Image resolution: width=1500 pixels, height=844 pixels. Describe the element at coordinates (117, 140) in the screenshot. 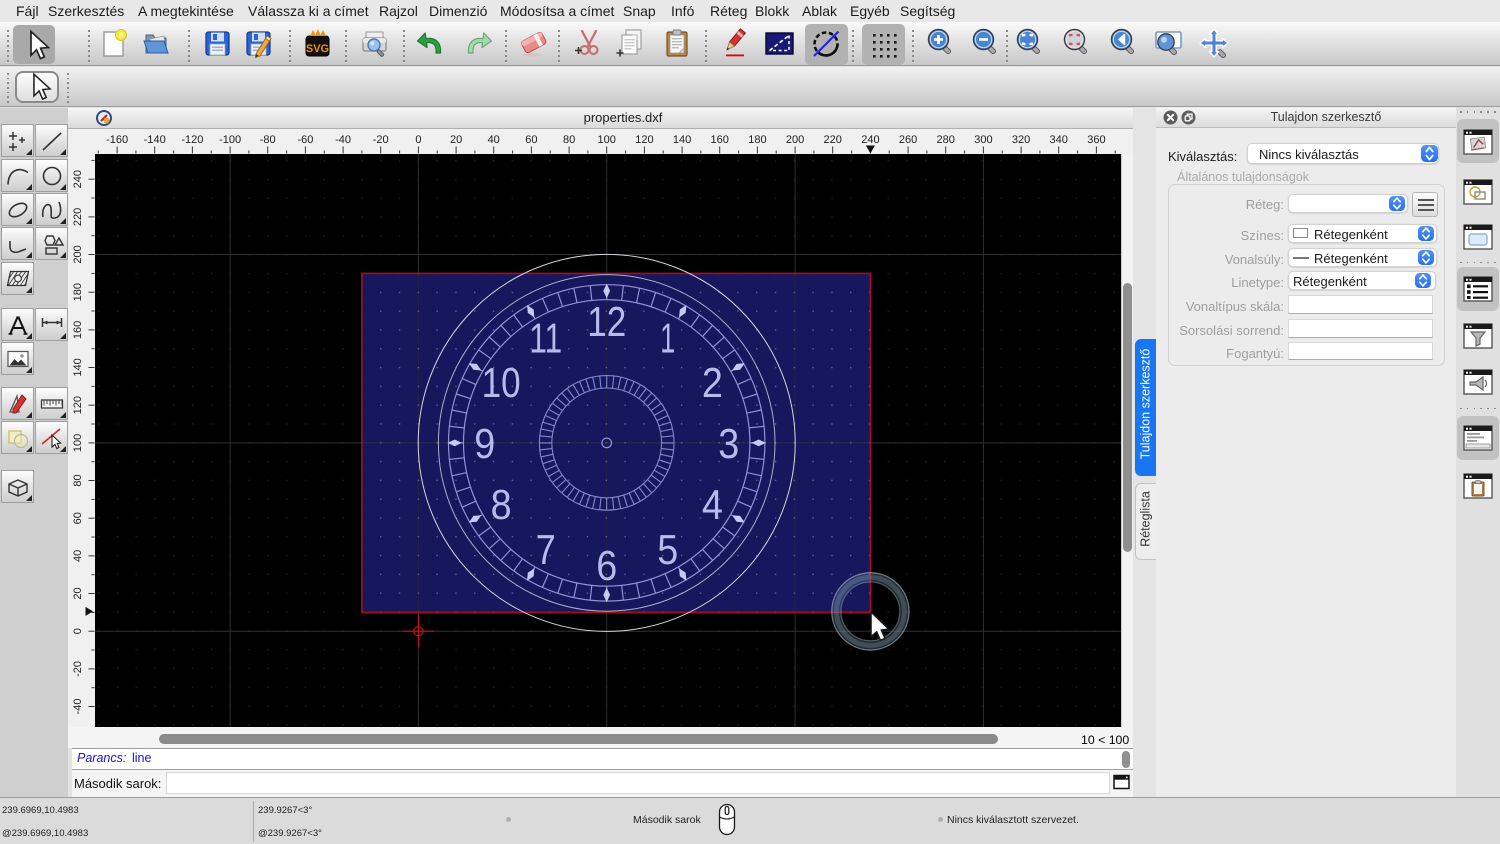

I see `svg-text: -160` at that location.